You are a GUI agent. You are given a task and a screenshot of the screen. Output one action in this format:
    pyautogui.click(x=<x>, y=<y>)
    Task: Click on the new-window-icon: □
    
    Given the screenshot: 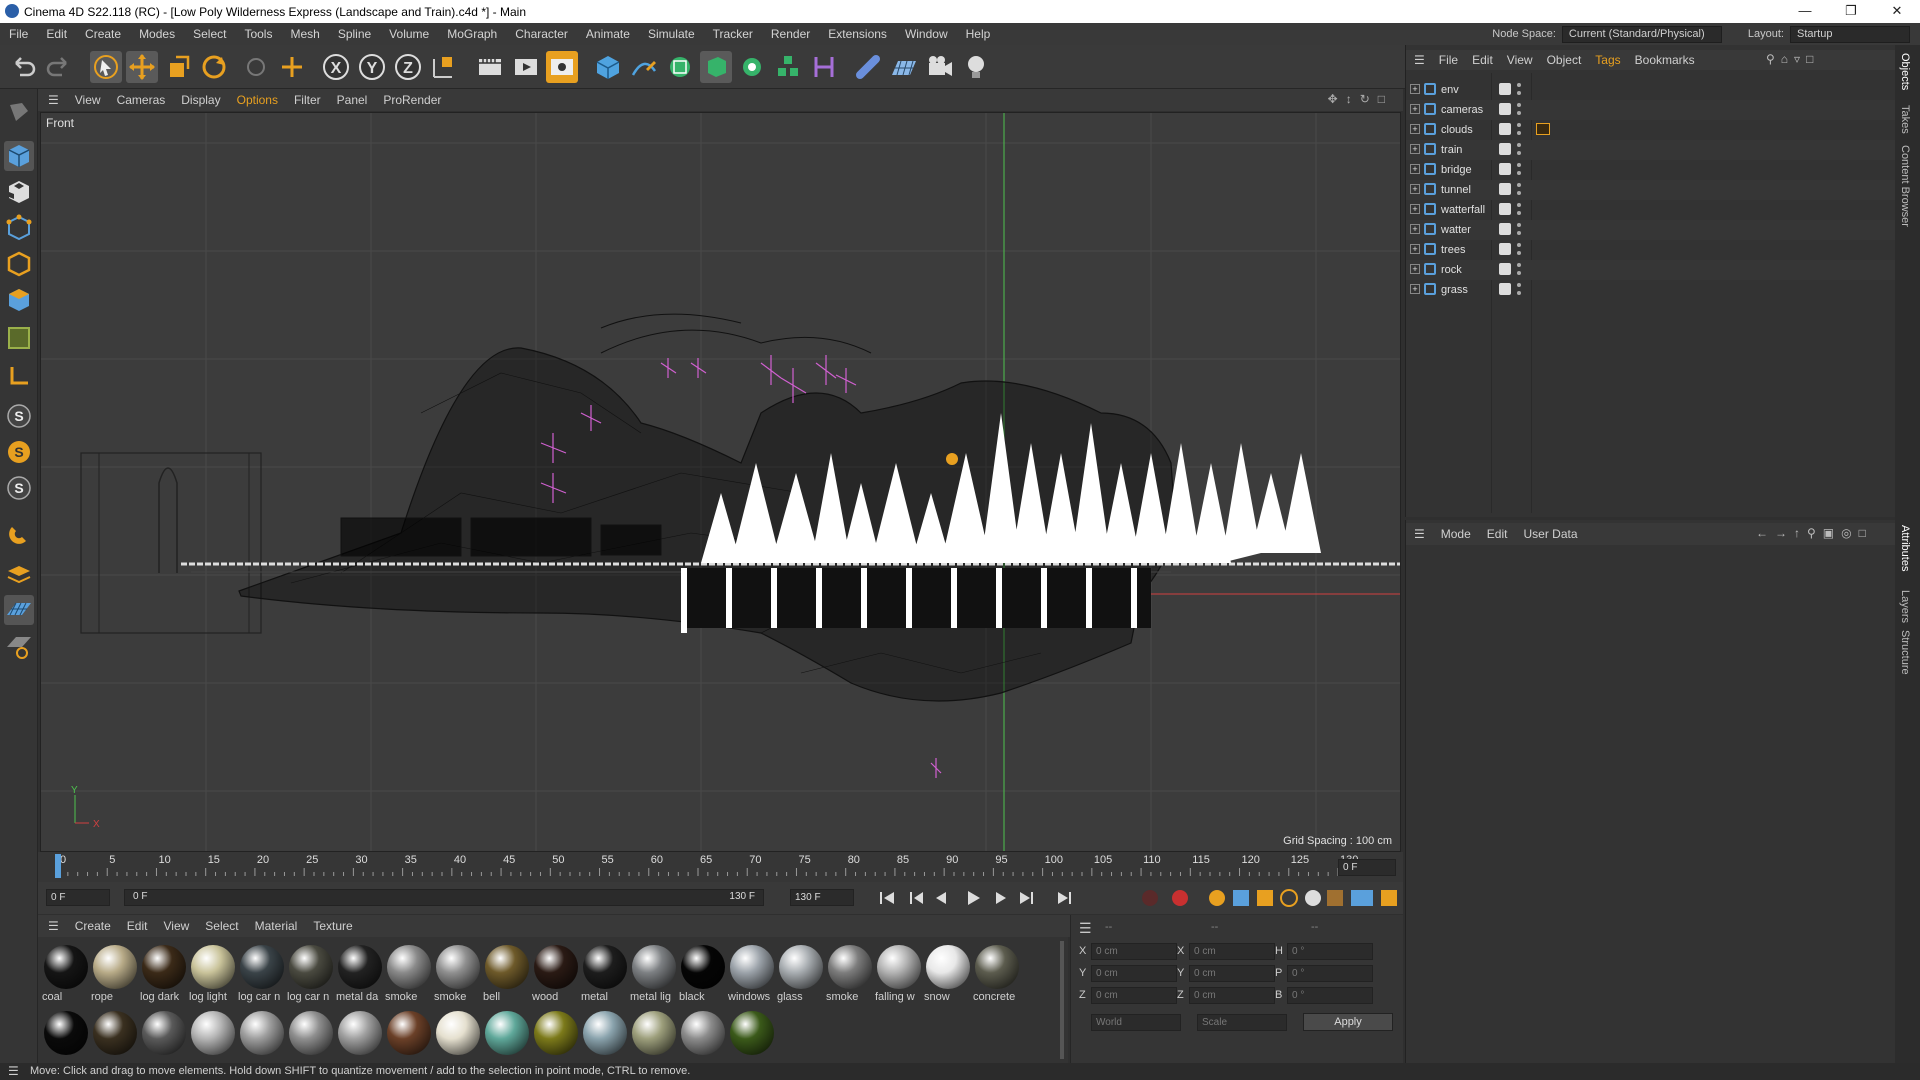 What is the action you would take?
    pyautogui.click(x=1812, y=59)
    